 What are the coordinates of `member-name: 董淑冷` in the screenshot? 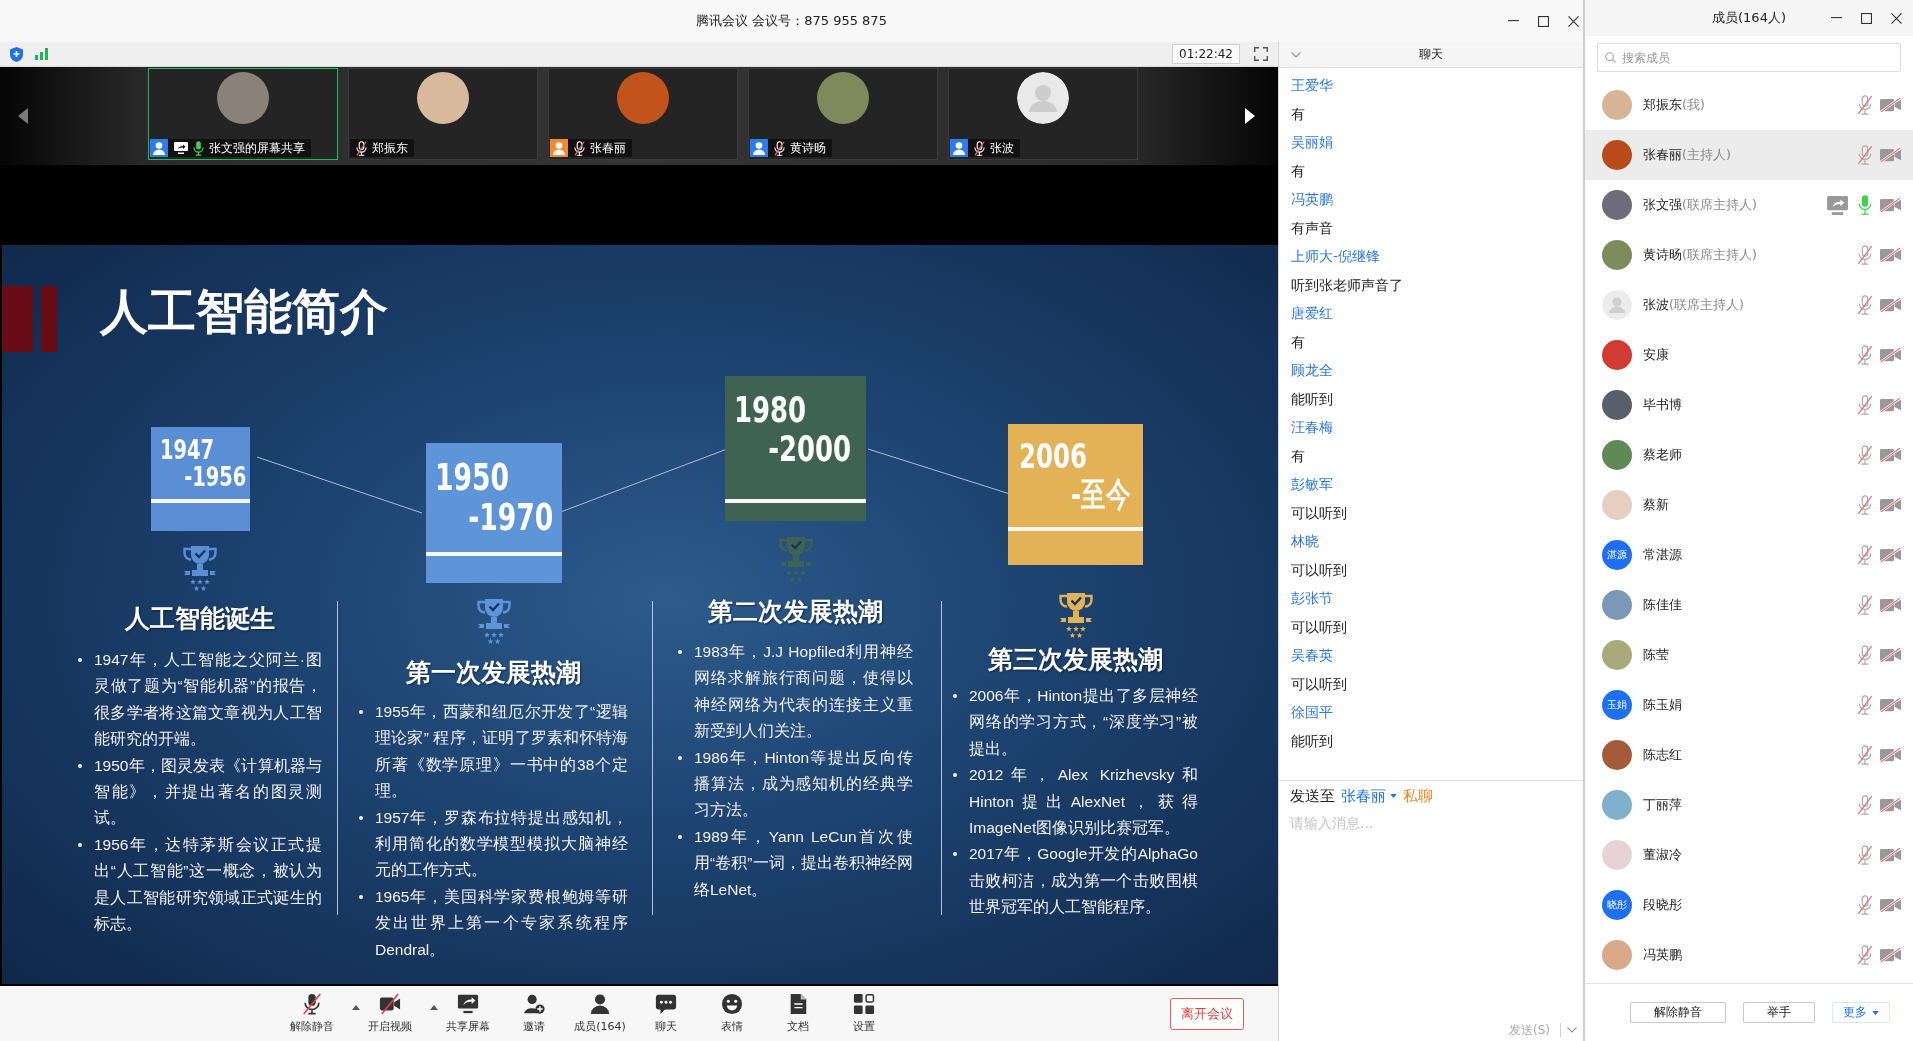 It's located at (1662, 855).